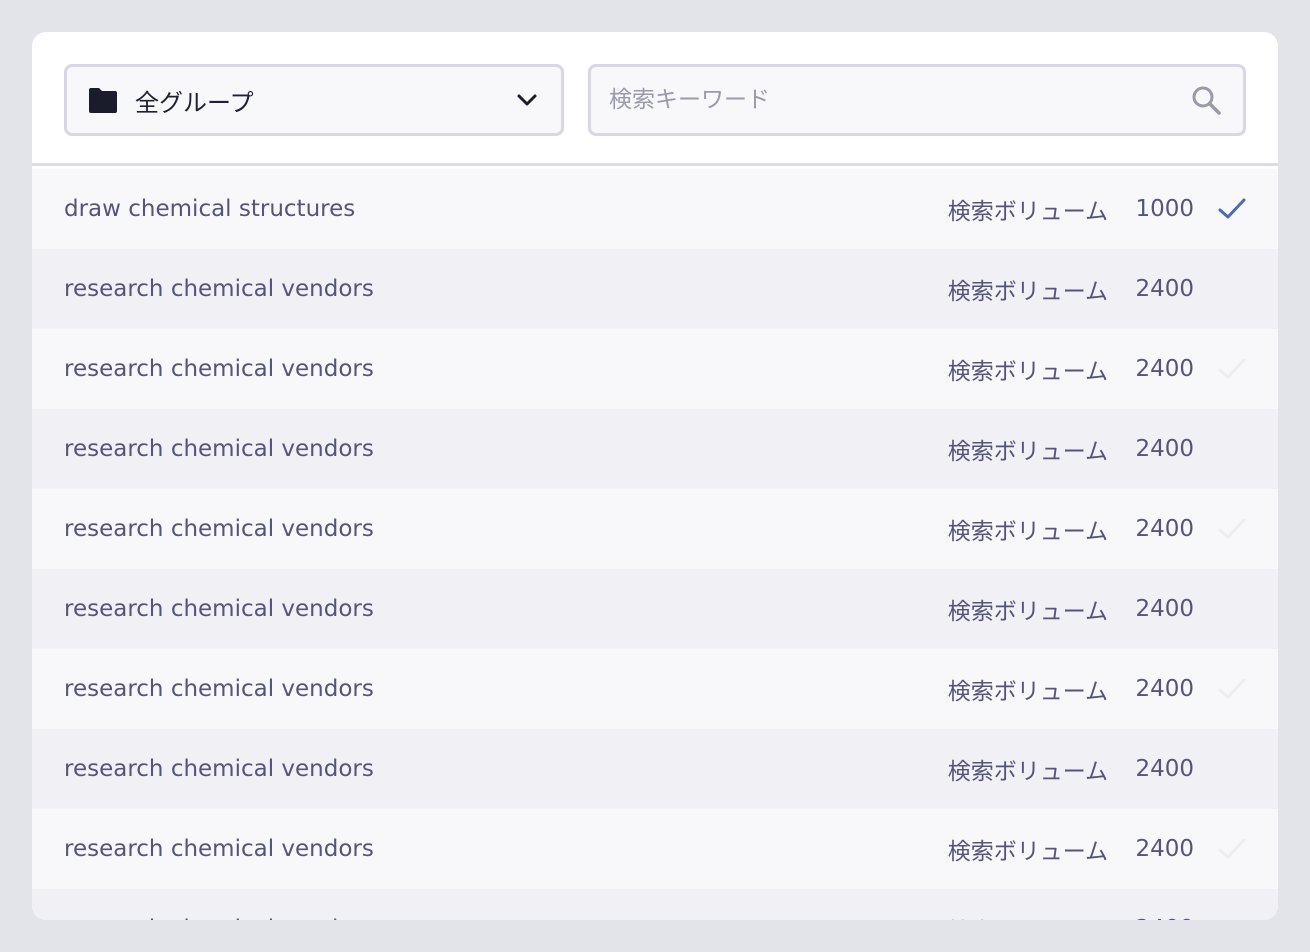 This screenshot has width=1310, height=952. Describe the element at coordinates (314, 100) in the screenshot. I see `group-dropdown: 全グループ` at that location.